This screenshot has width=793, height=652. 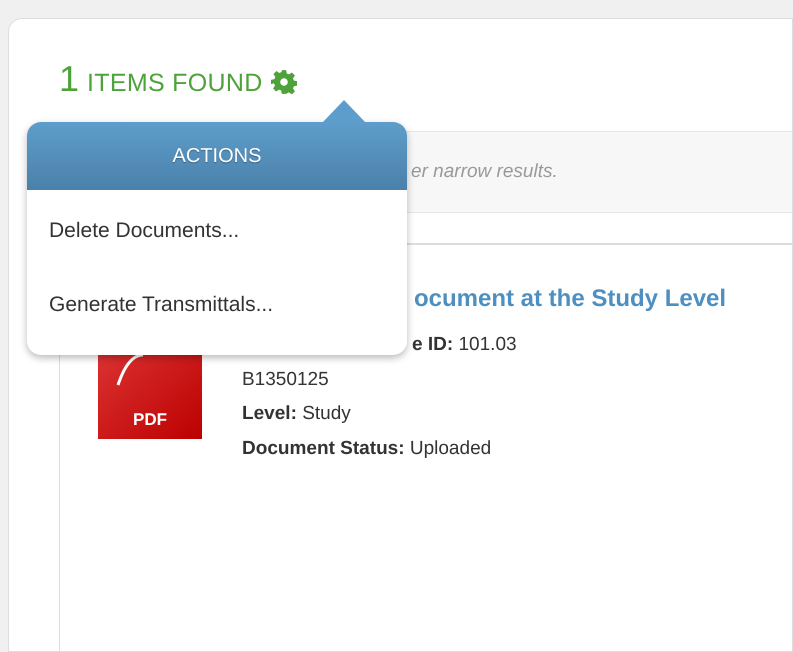 What do you see at coordinates (217, 156) in the screenshot?
I see `popover-title: ACTIONS` at bounding box center [217, 156].